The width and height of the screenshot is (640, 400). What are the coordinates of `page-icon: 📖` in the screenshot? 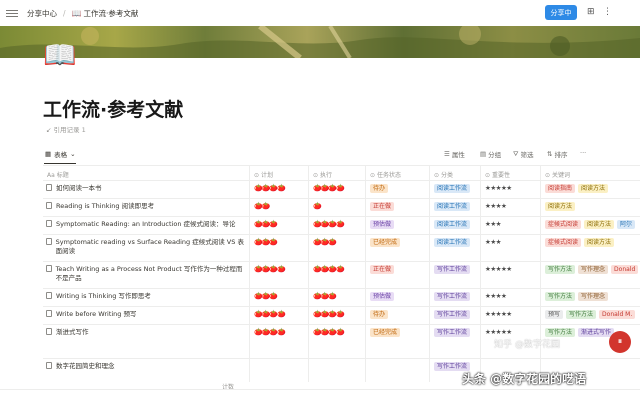 It's located at (60, 55).